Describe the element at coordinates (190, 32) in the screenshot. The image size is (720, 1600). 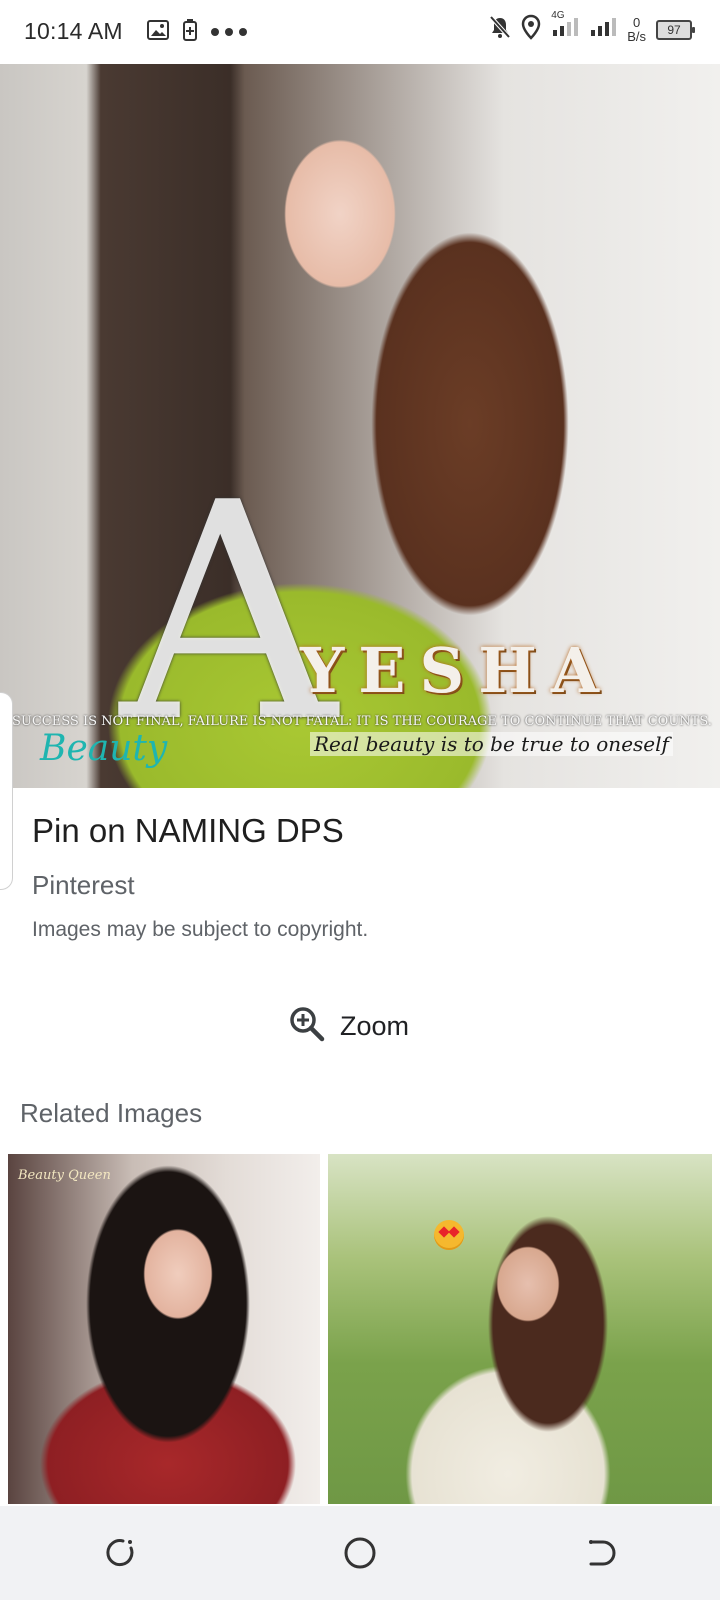
I see `battery-saver-icon` at that location.